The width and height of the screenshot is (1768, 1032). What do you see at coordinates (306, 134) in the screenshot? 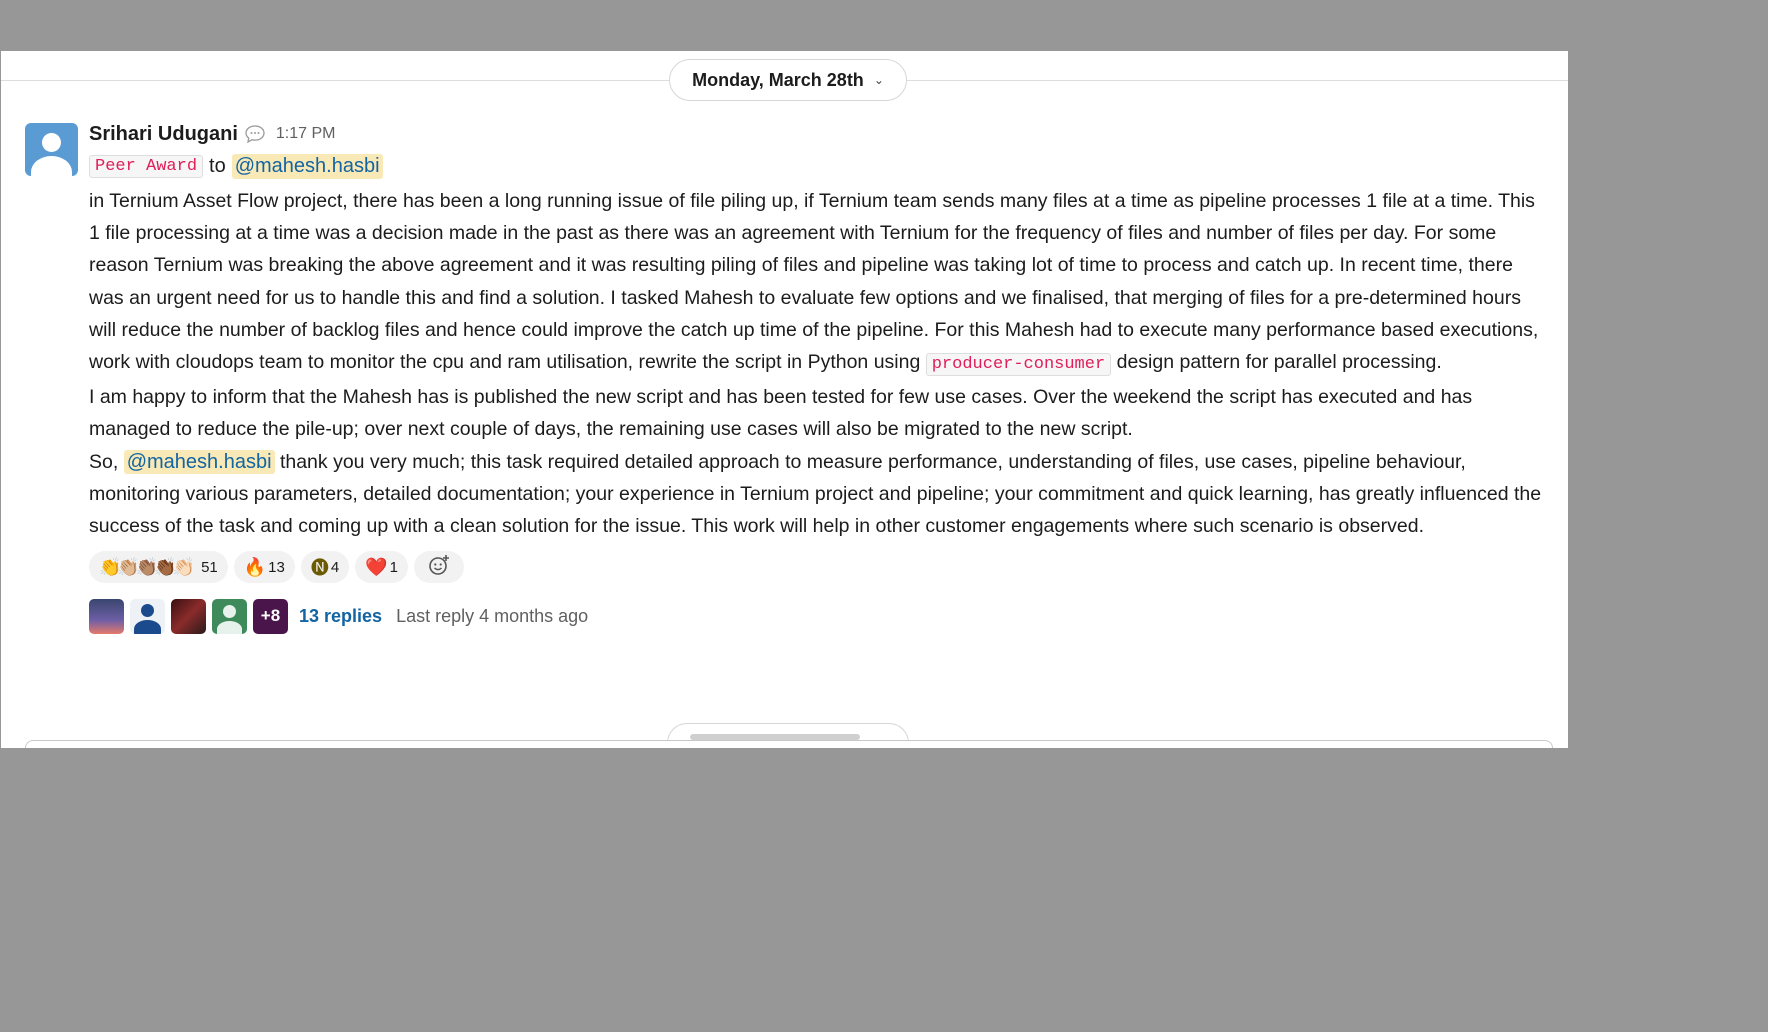
I see `message-timestamp: 1:17 PM` at bounding box center [306, 134].